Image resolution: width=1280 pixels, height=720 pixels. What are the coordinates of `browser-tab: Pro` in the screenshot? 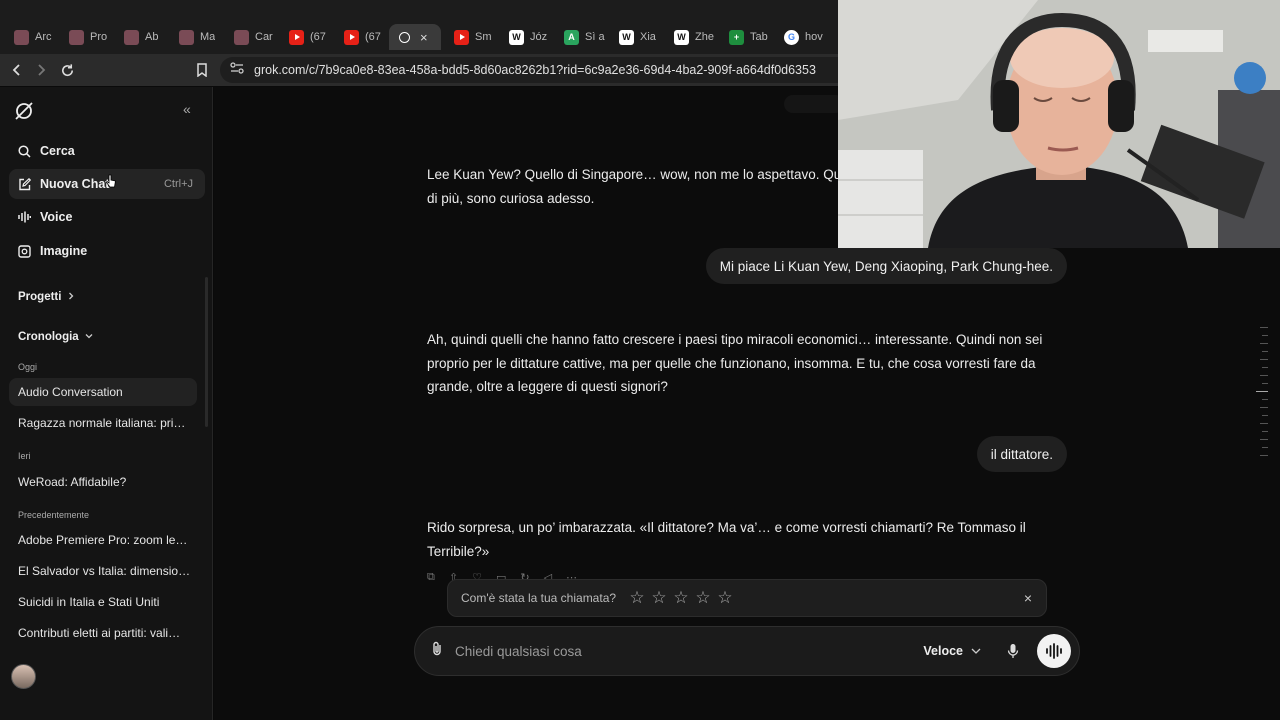 It's located at (86, 37).